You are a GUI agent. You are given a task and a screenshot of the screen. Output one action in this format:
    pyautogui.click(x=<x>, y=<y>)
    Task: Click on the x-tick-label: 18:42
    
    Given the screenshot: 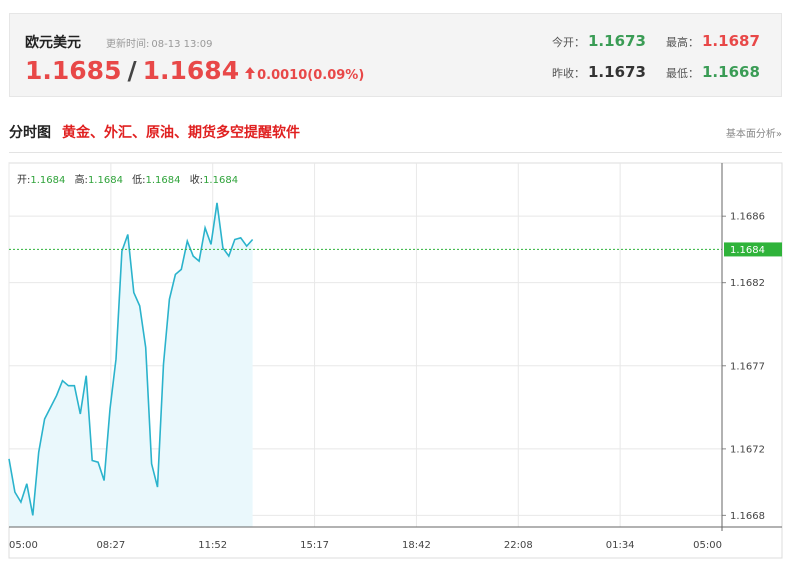 What is the action you would take?
    pyautogui.click(x=416, y=545)
    